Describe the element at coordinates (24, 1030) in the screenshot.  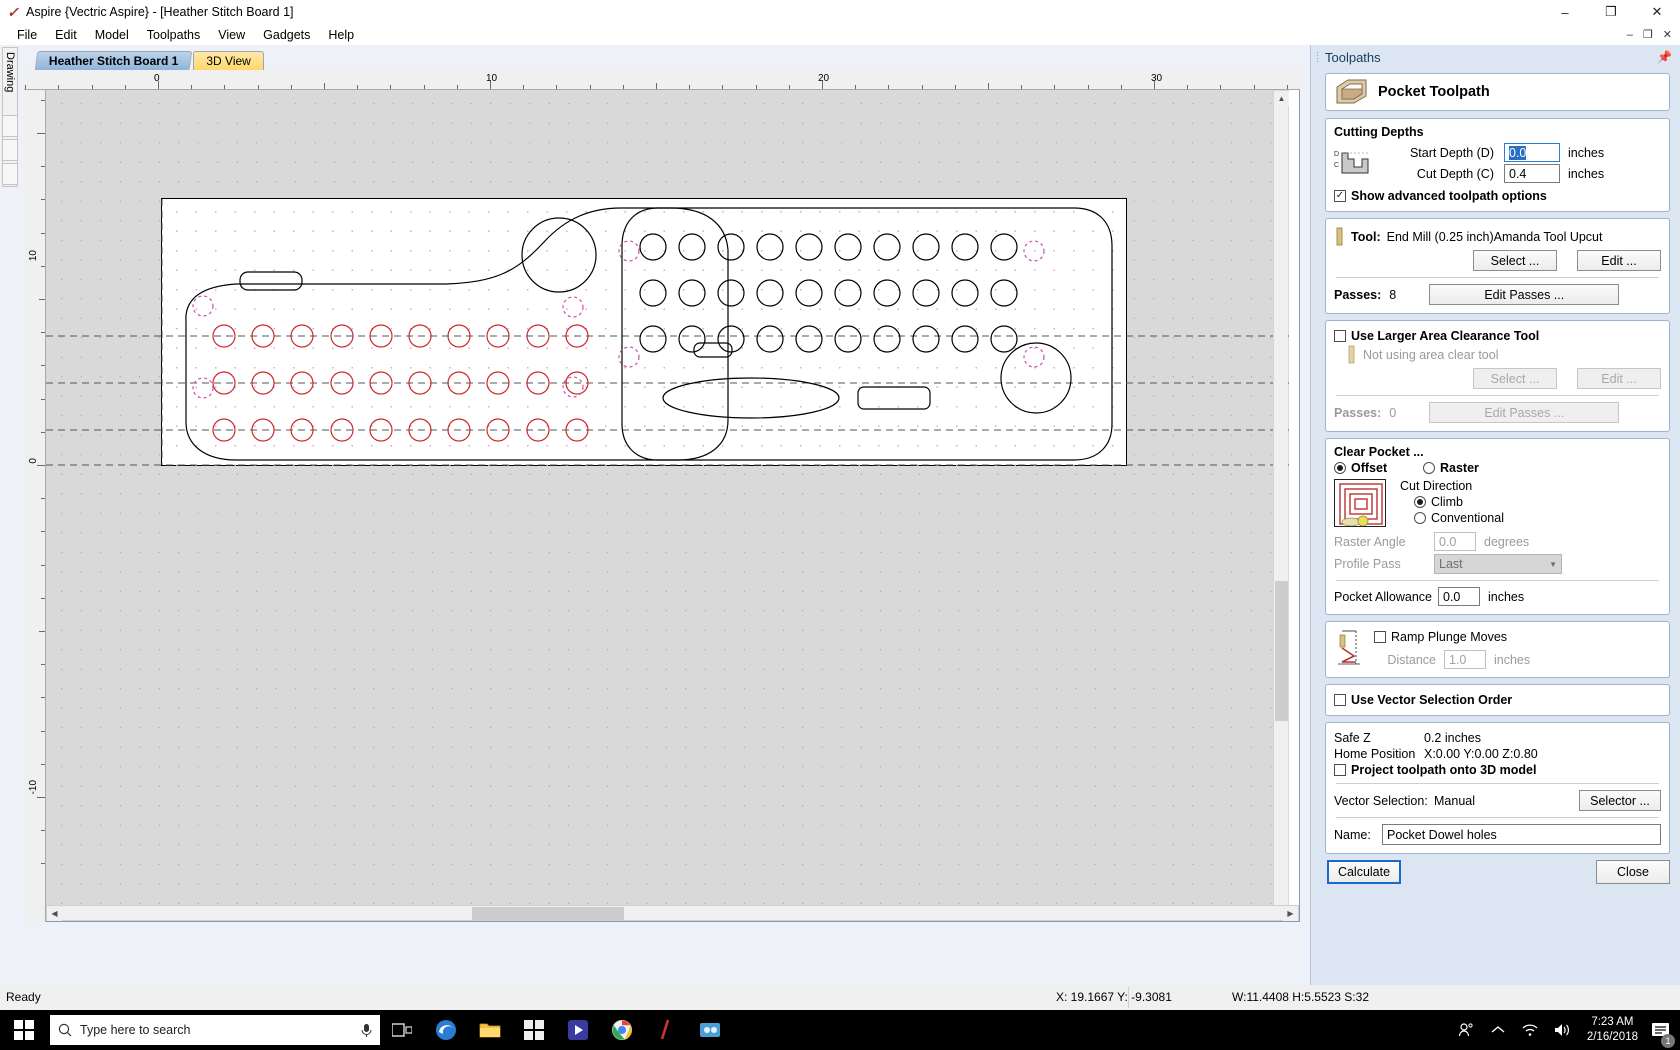
I see `windows-start-icon` at that location.